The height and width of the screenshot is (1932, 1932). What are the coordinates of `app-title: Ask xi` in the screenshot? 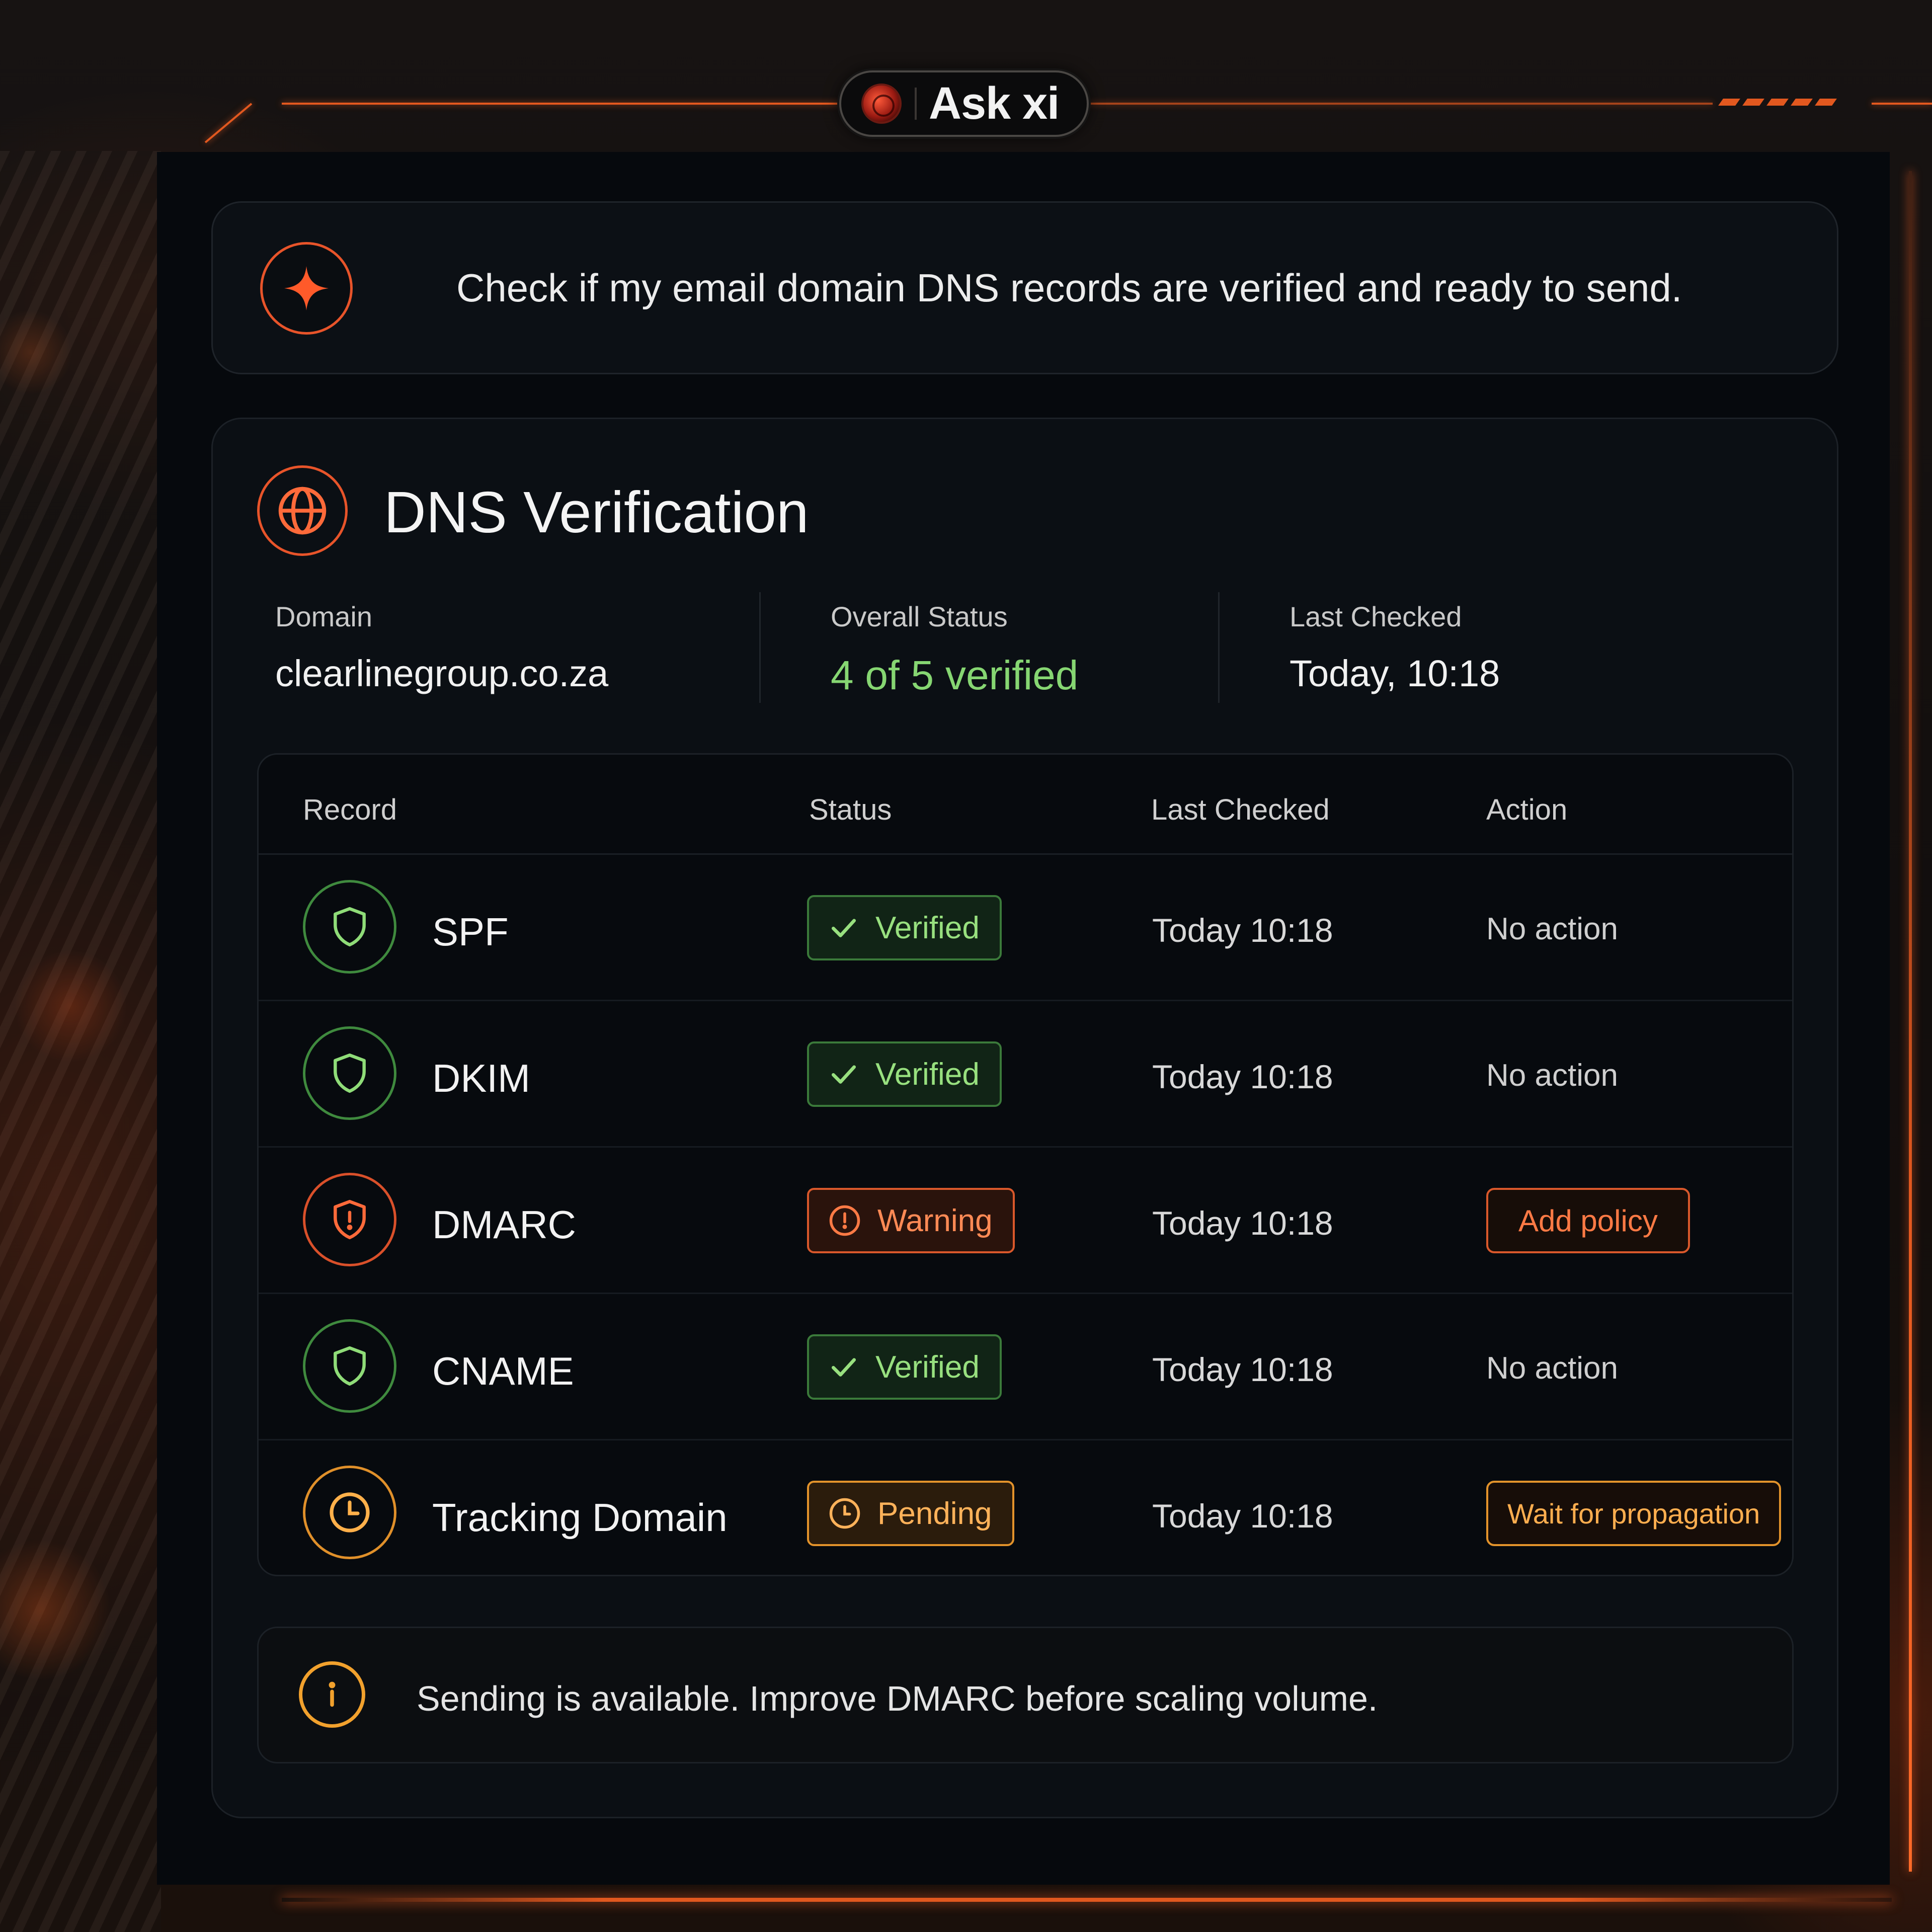 It's located at (995, 104).